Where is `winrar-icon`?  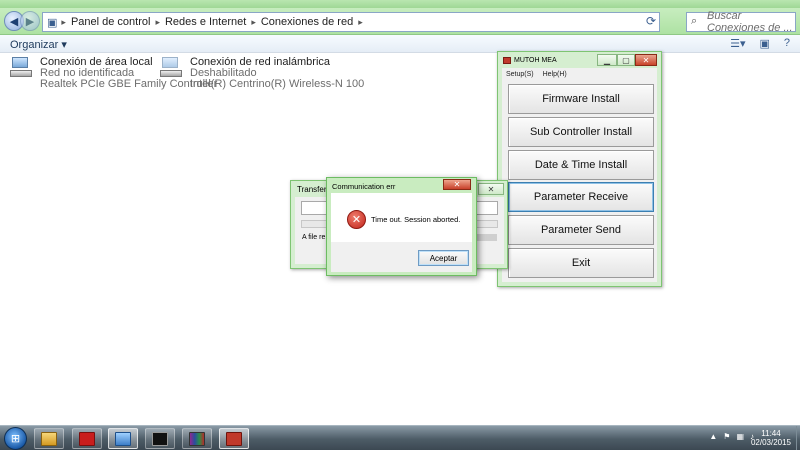
winrar-icon is located at coordinates (197, 438).